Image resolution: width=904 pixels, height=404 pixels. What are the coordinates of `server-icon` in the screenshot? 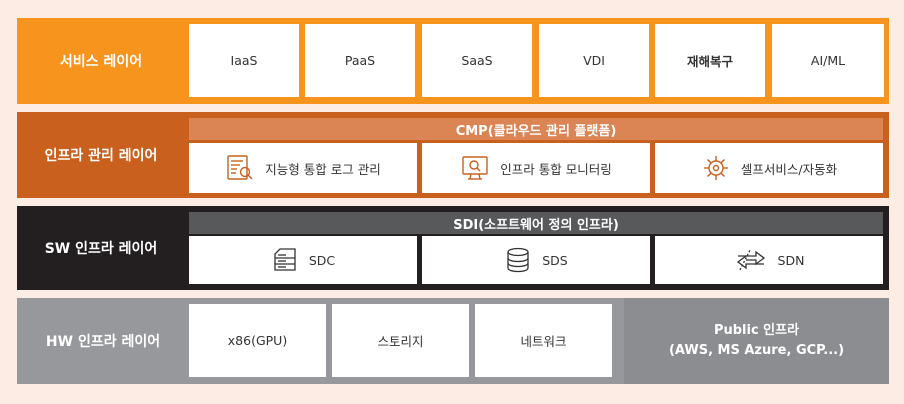 It's located at (285, 260).